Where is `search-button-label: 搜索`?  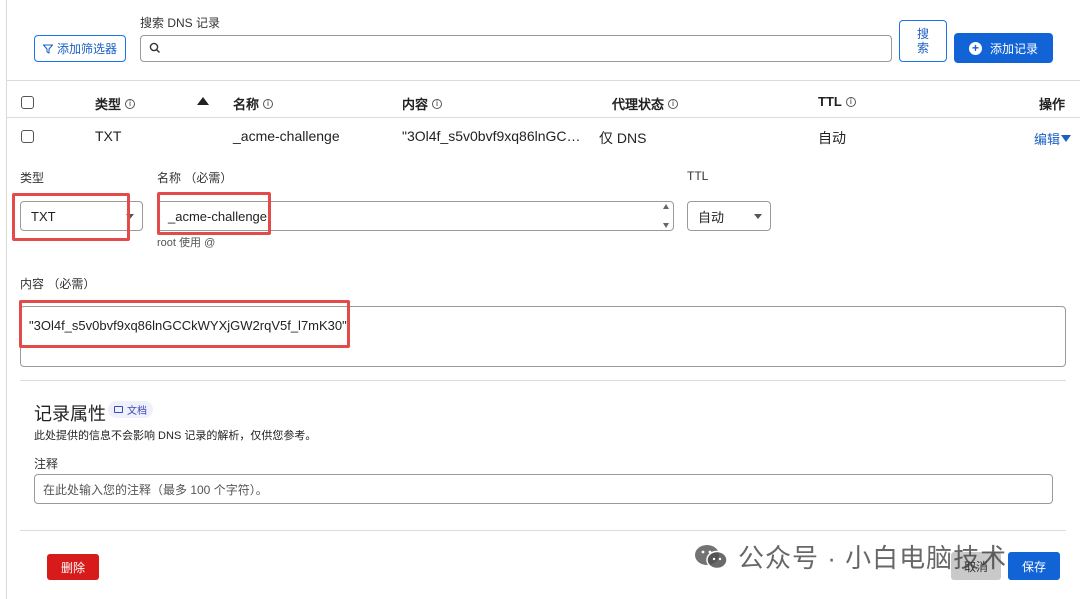 search-button-label: 搜索 is located at coordinates (922, 41).